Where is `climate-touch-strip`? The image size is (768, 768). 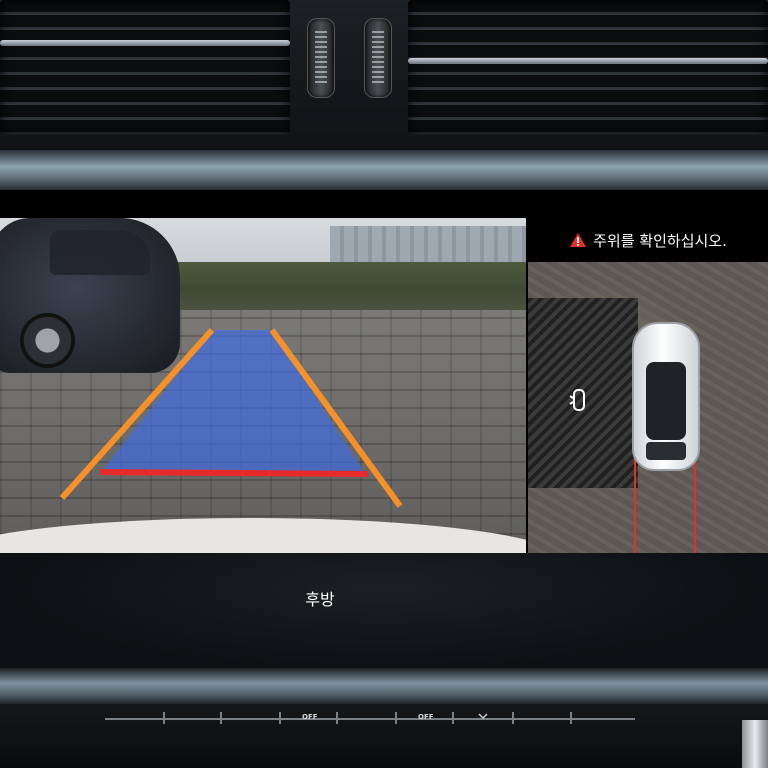 climate-touch-strip is located at coordinates (370, 719).